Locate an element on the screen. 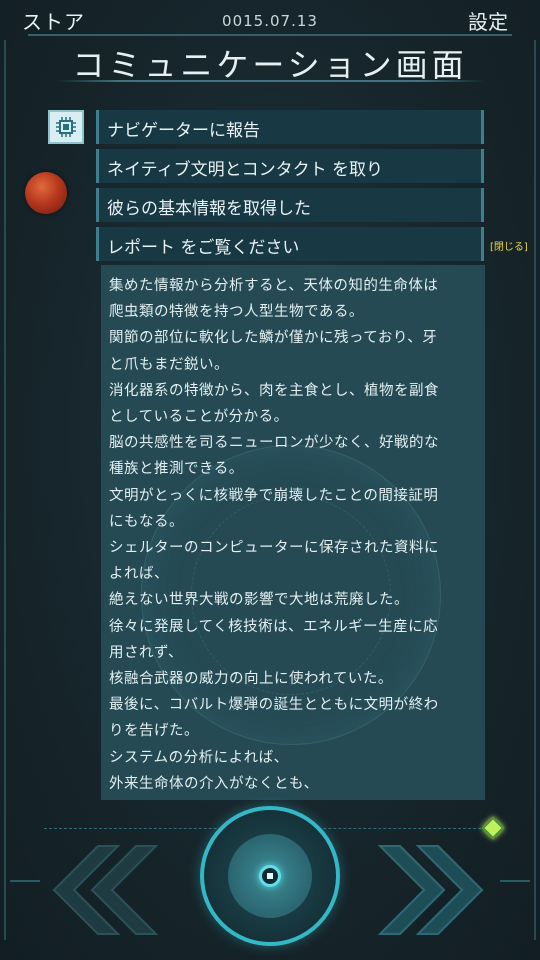 The height and width of the screenshot is (960, 540). planet-icon is located at coordinates (46, 193).